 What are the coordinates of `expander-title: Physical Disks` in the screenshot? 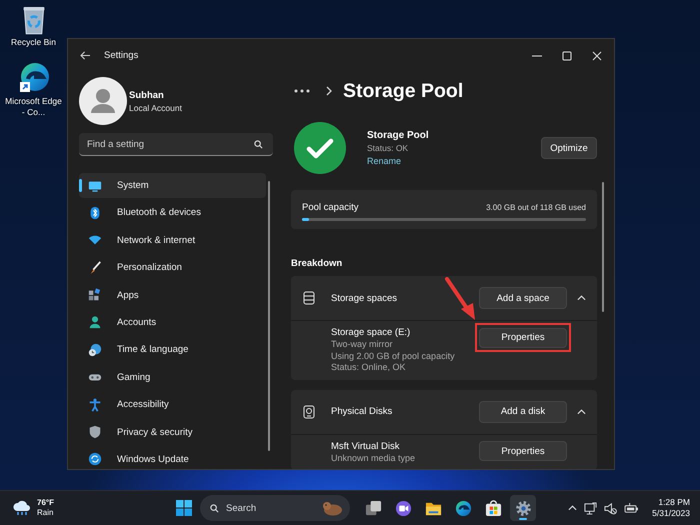 It's located at (361, 411).